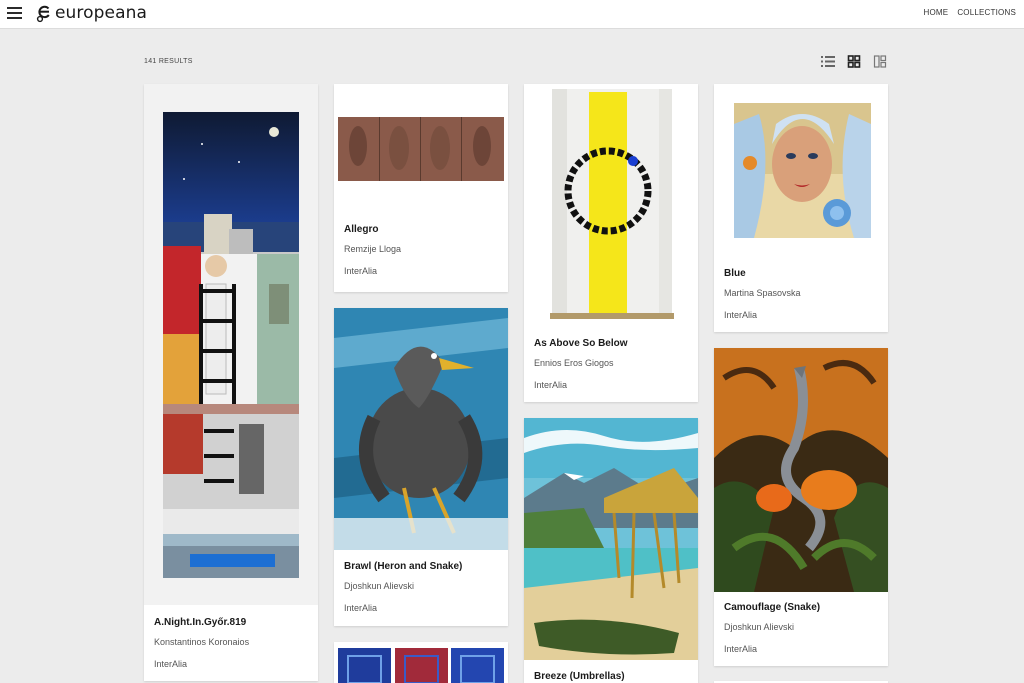 The height and width of the screenshot is (683, 1024). Describe the element at coordinates (168, 61) in the screenshot. I see `results-count: 141 RESULTS` at that location.